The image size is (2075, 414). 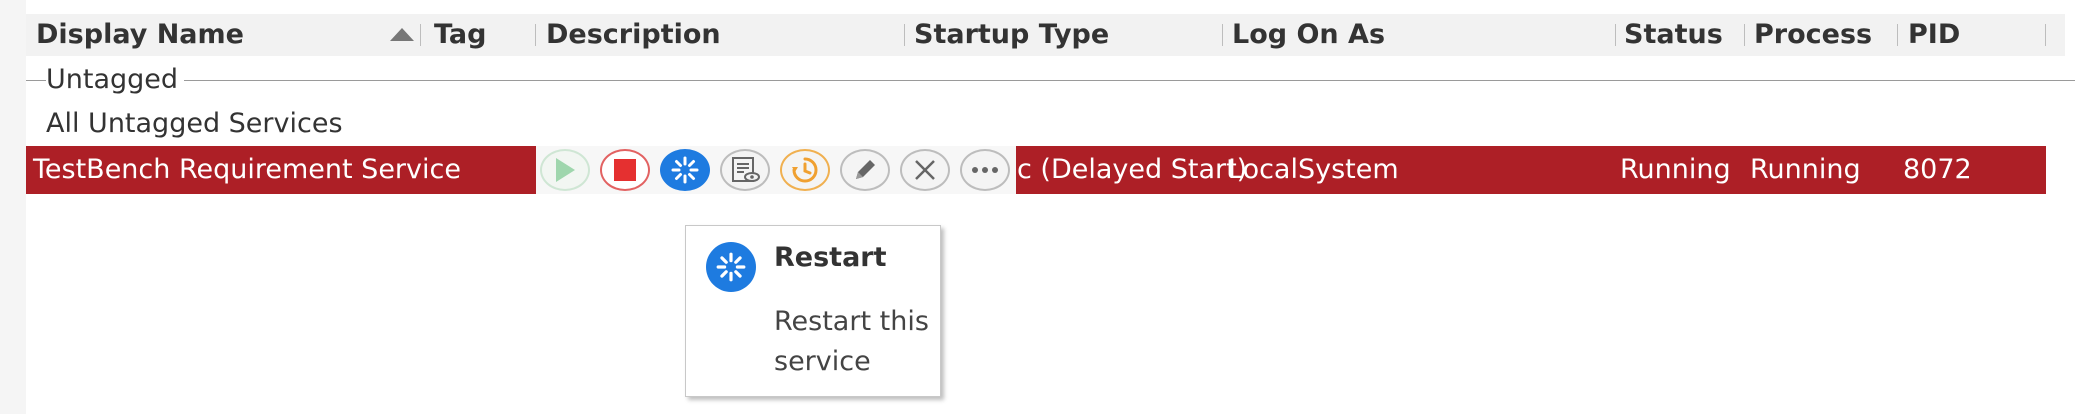 I want to click on start-button, so click(x=565, y=170).